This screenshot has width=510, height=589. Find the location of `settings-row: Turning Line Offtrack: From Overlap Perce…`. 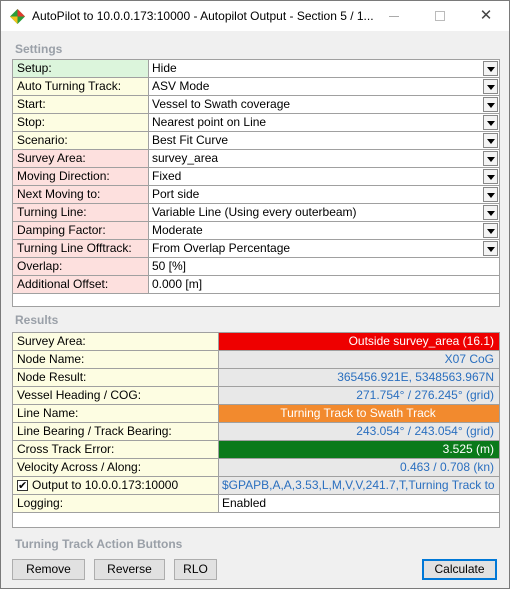

settings-row: Turning Line Offtrack: From Overlap Perce… is located at coordinates (256, 249).